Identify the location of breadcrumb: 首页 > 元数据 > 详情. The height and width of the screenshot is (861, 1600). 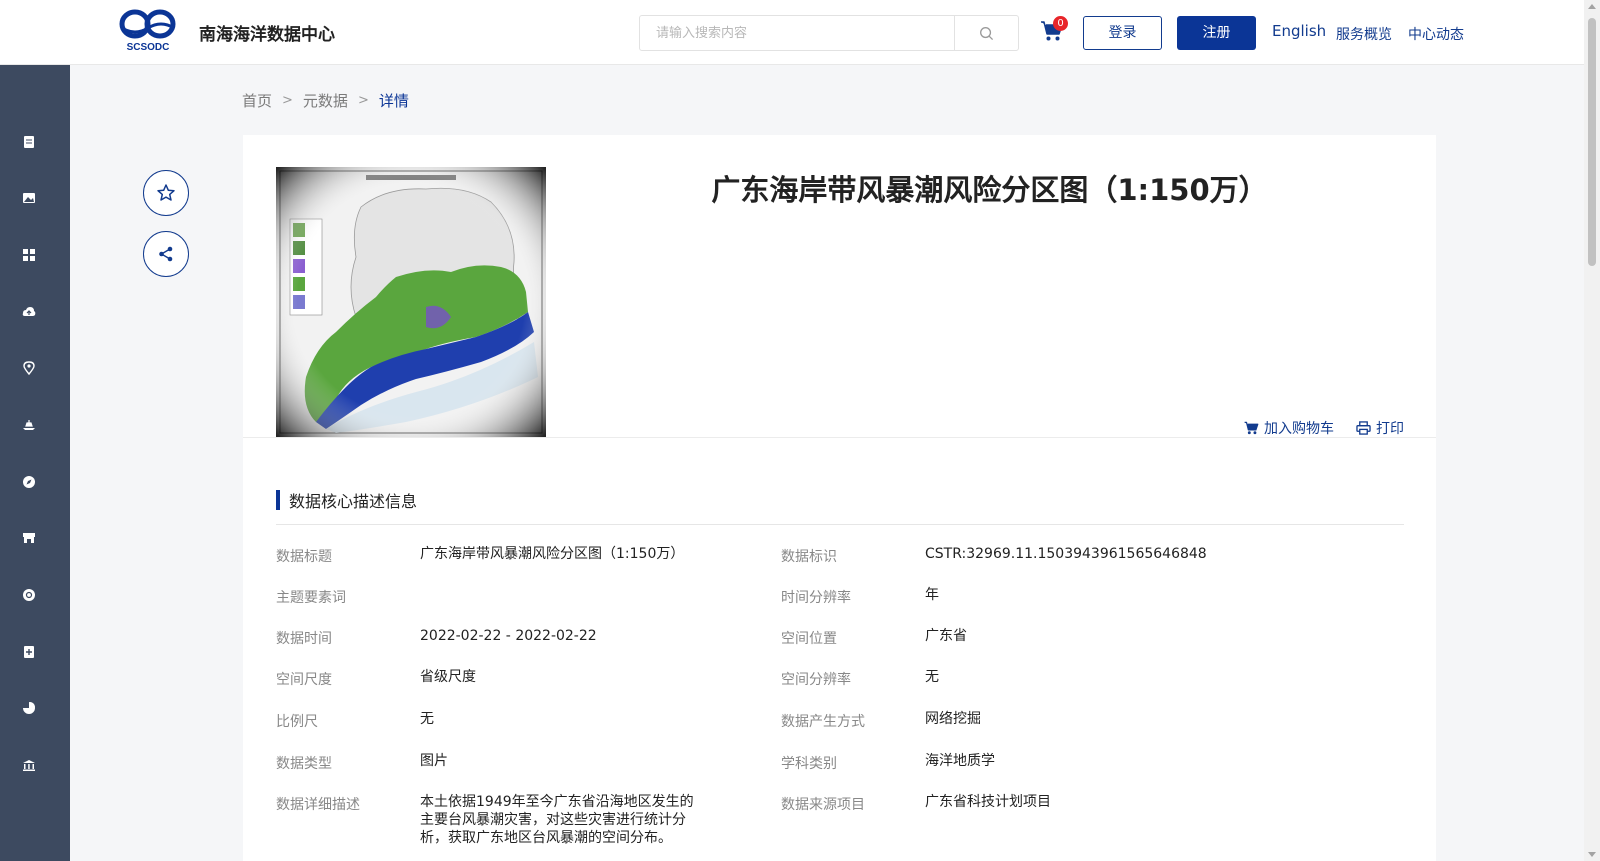
(325, 100).